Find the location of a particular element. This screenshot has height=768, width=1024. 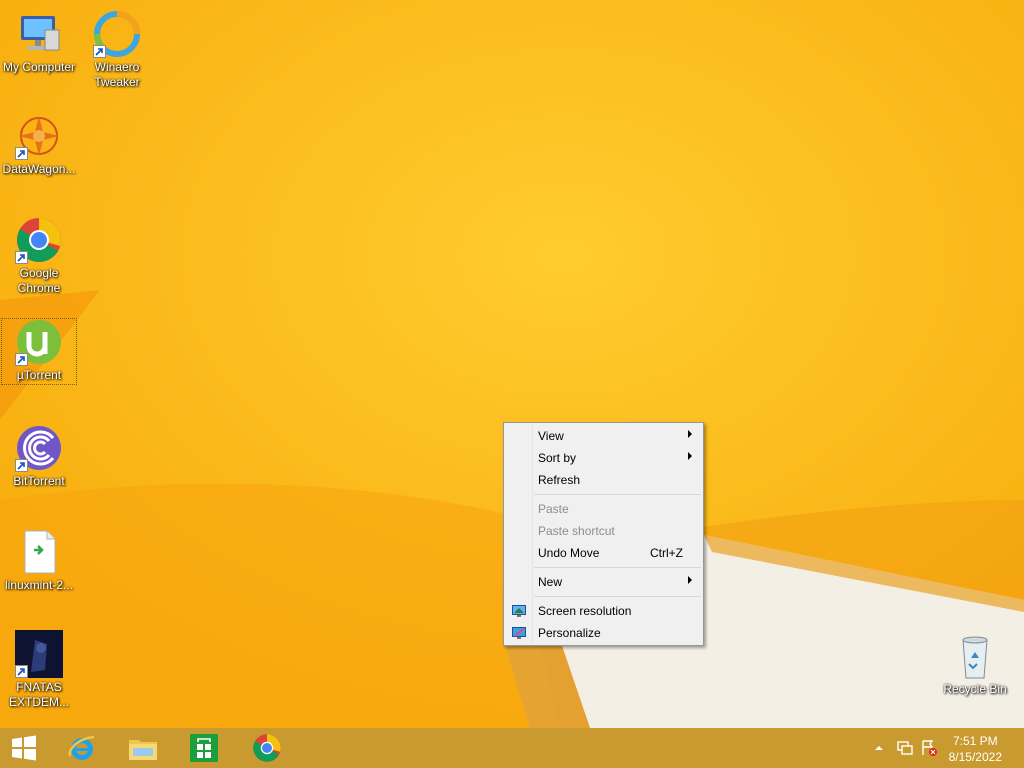

menu-item-label: Sort by is located at coordinates (557, 458).